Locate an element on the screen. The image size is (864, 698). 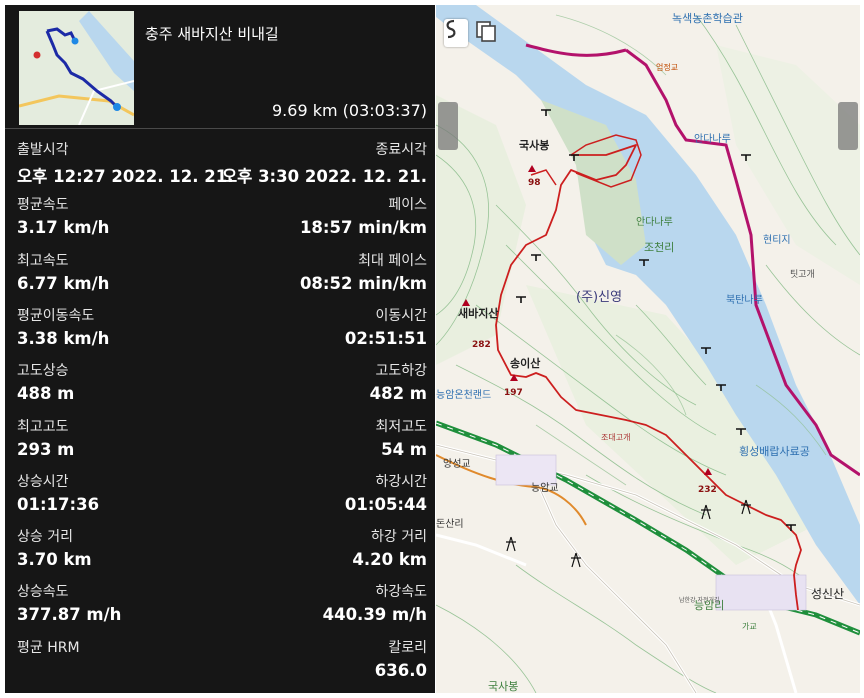
stat-right-label: 칼로리 is located at coordinates (407, 647).